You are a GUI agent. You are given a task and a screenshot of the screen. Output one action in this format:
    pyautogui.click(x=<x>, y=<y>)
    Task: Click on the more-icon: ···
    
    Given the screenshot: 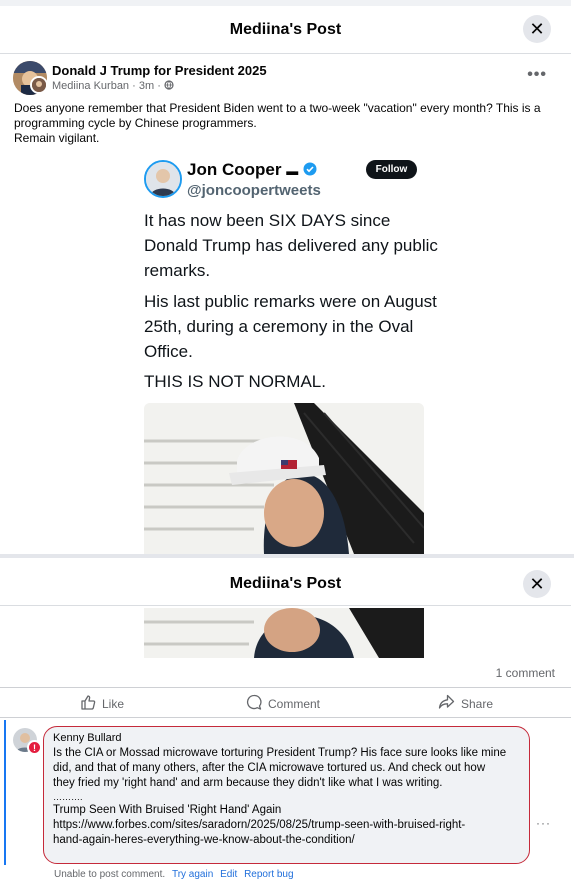 What is the action you would take?
    pyautogui.click(x=543, y=823)
    